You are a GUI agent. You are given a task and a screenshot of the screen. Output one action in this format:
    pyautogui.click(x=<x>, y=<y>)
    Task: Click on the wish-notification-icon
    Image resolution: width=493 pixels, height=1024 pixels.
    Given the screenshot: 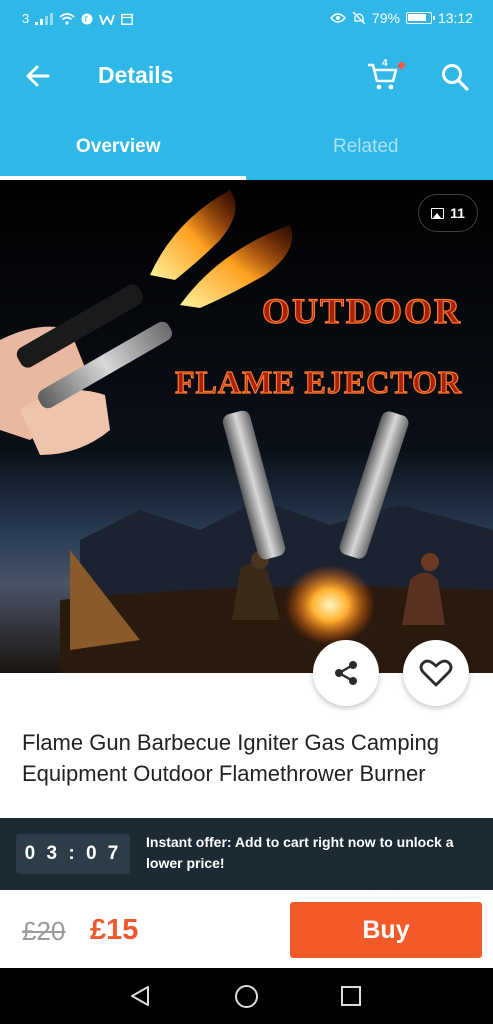 What is the action you would take?
    pyautogui.click(x=107, y=19)
    